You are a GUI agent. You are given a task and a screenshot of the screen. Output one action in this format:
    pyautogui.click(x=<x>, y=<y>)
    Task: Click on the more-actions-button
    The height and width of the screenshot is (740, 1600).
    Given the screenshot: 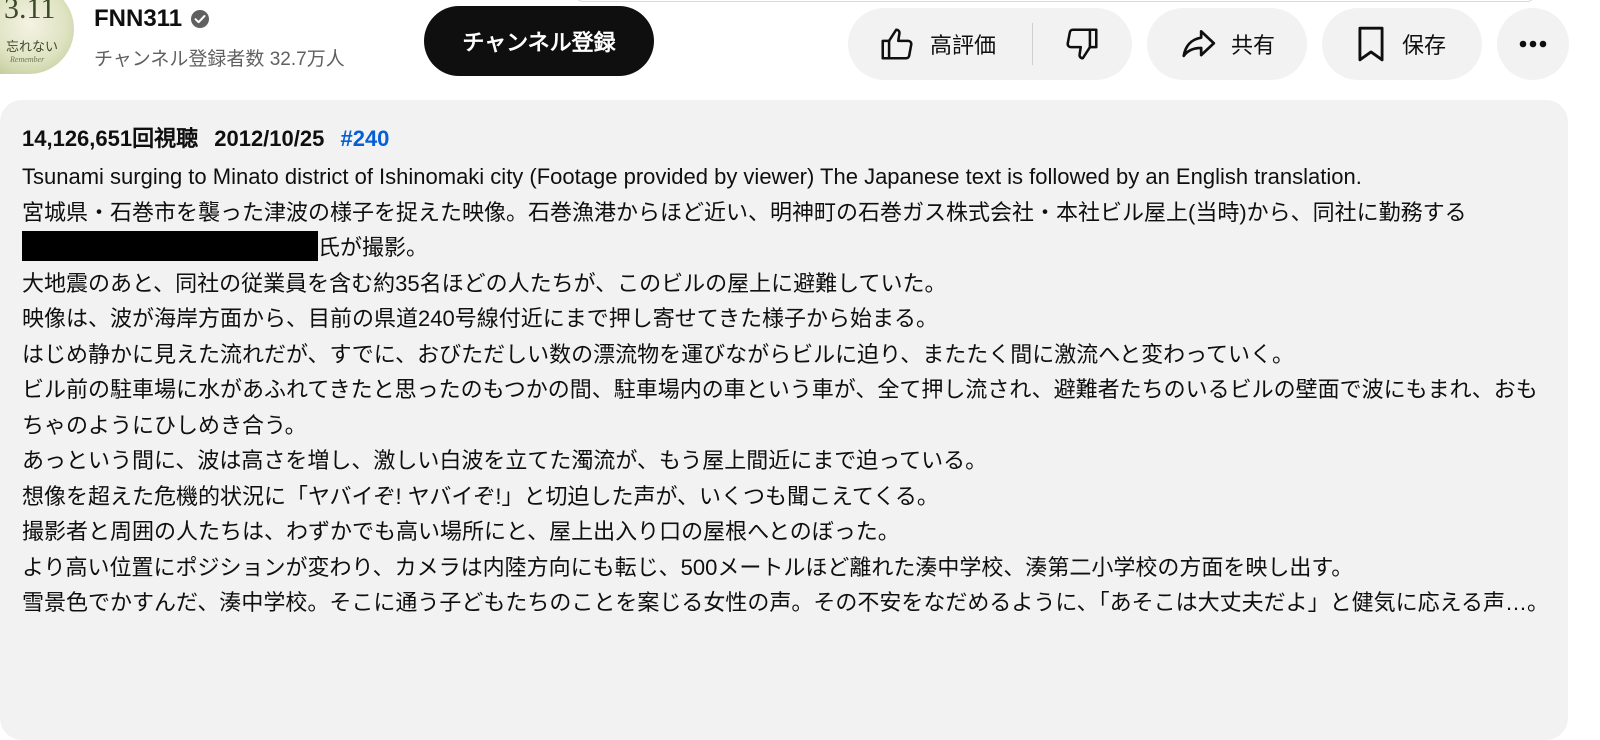 What is the action you would take?
    pyautogui.click(x=1533, y=44)
    